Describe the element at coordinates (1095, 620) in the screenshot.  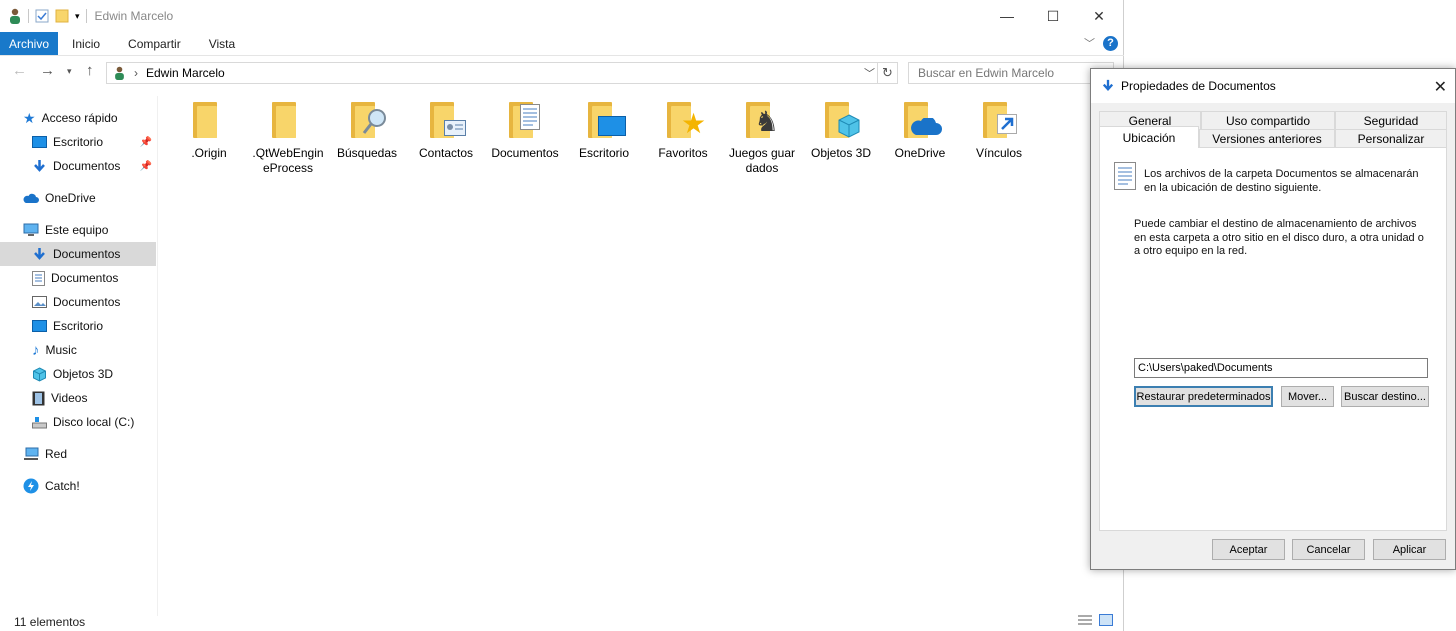
I see `view-toggle` at that location.